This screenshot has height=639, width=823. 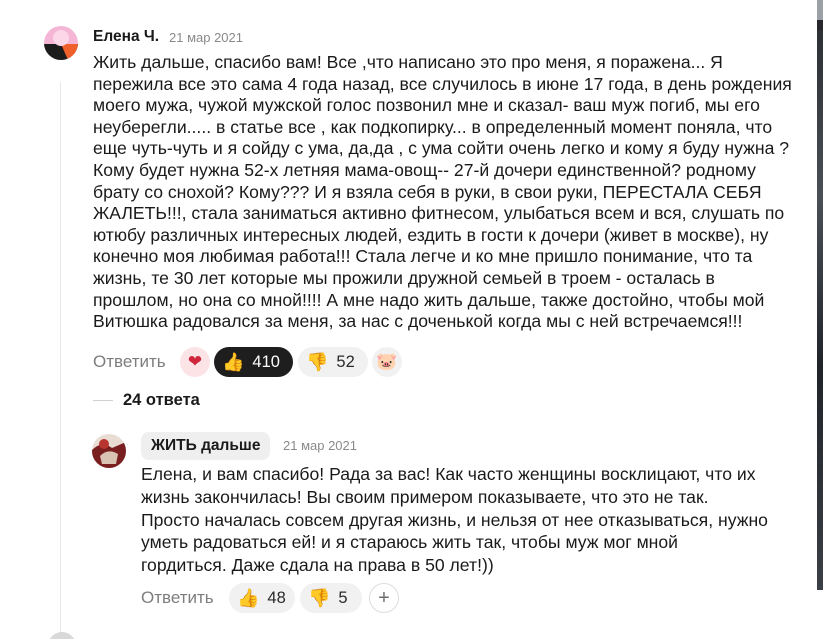 What do you see at coordinates (206, 37) in the screenshot?
I see `comment-date: 21 мар 2021` at bounding box center [206, 37].